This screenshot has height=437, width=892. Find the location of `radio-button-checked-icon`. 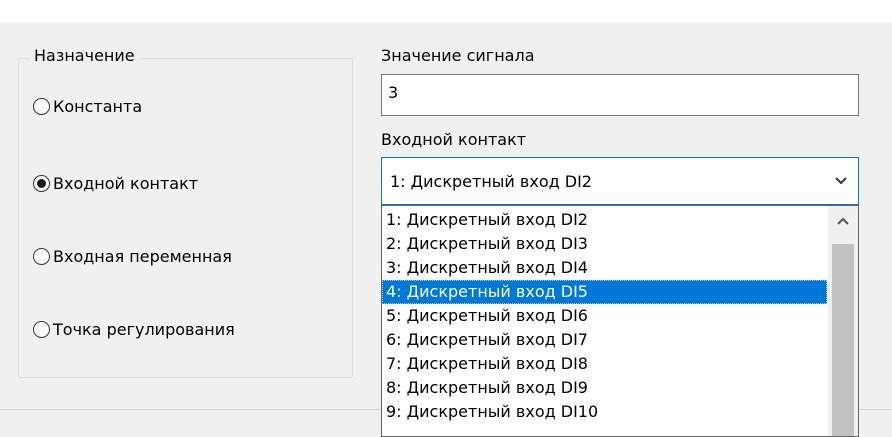

radio-button-checked-icon is located at coordinates (41, 183).